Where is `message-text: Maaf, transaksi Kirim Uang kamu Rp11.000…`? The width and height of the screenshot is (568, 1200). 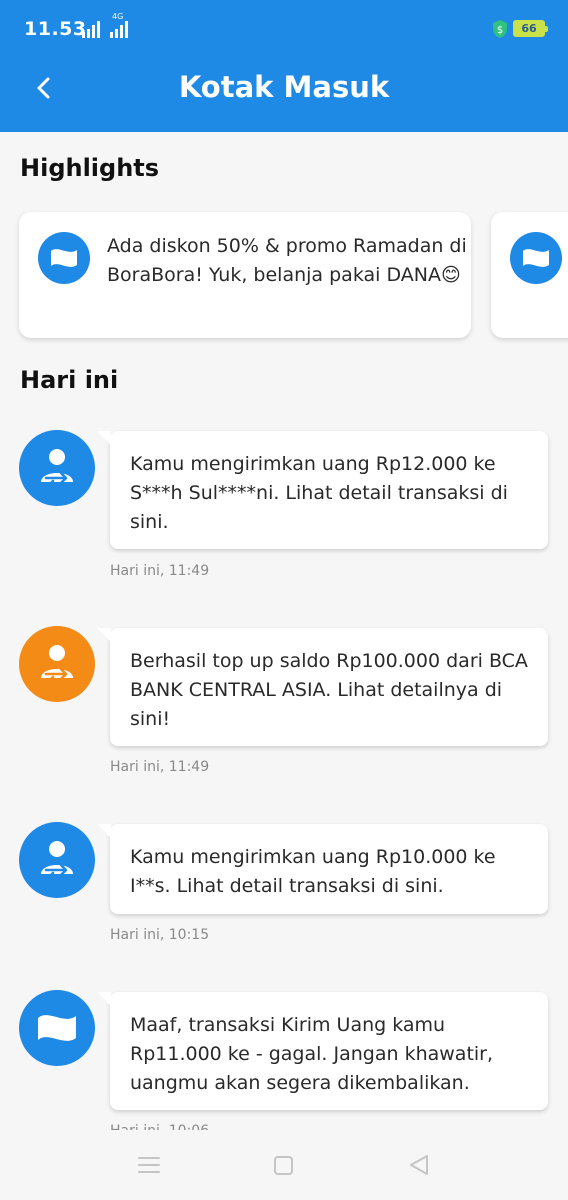
message-text: Maaf, transaksi Kirim Uang kamu Rp11.000… is located at coordinates (312, 1054).